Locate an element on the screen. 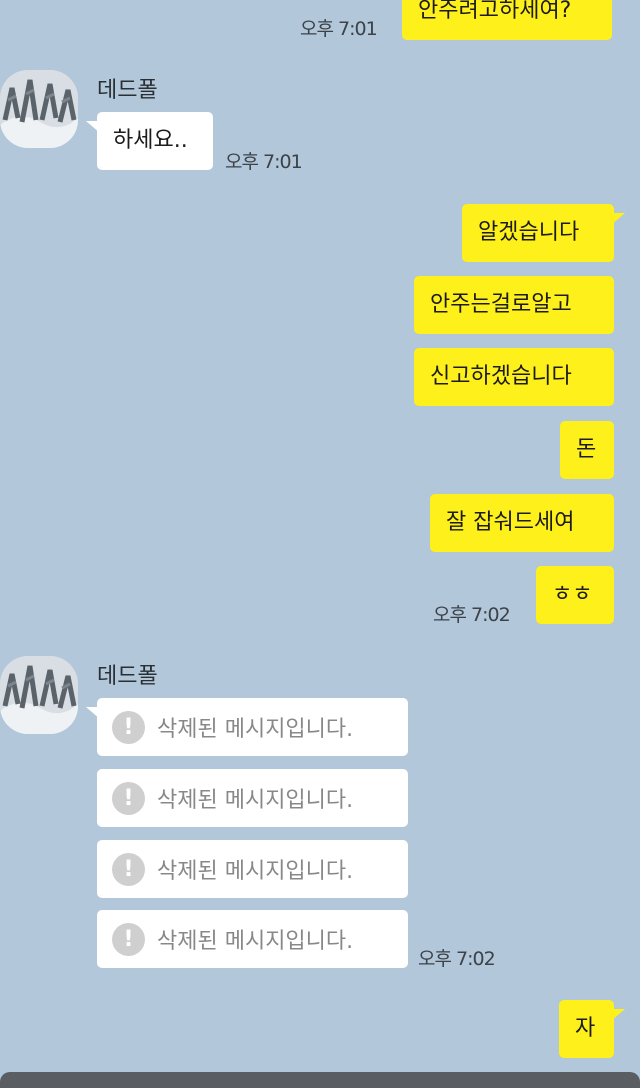 This screenshot has width=640, height=1088. my-message-bubble: ㅎㅎ is located at coordinates (575, 595).